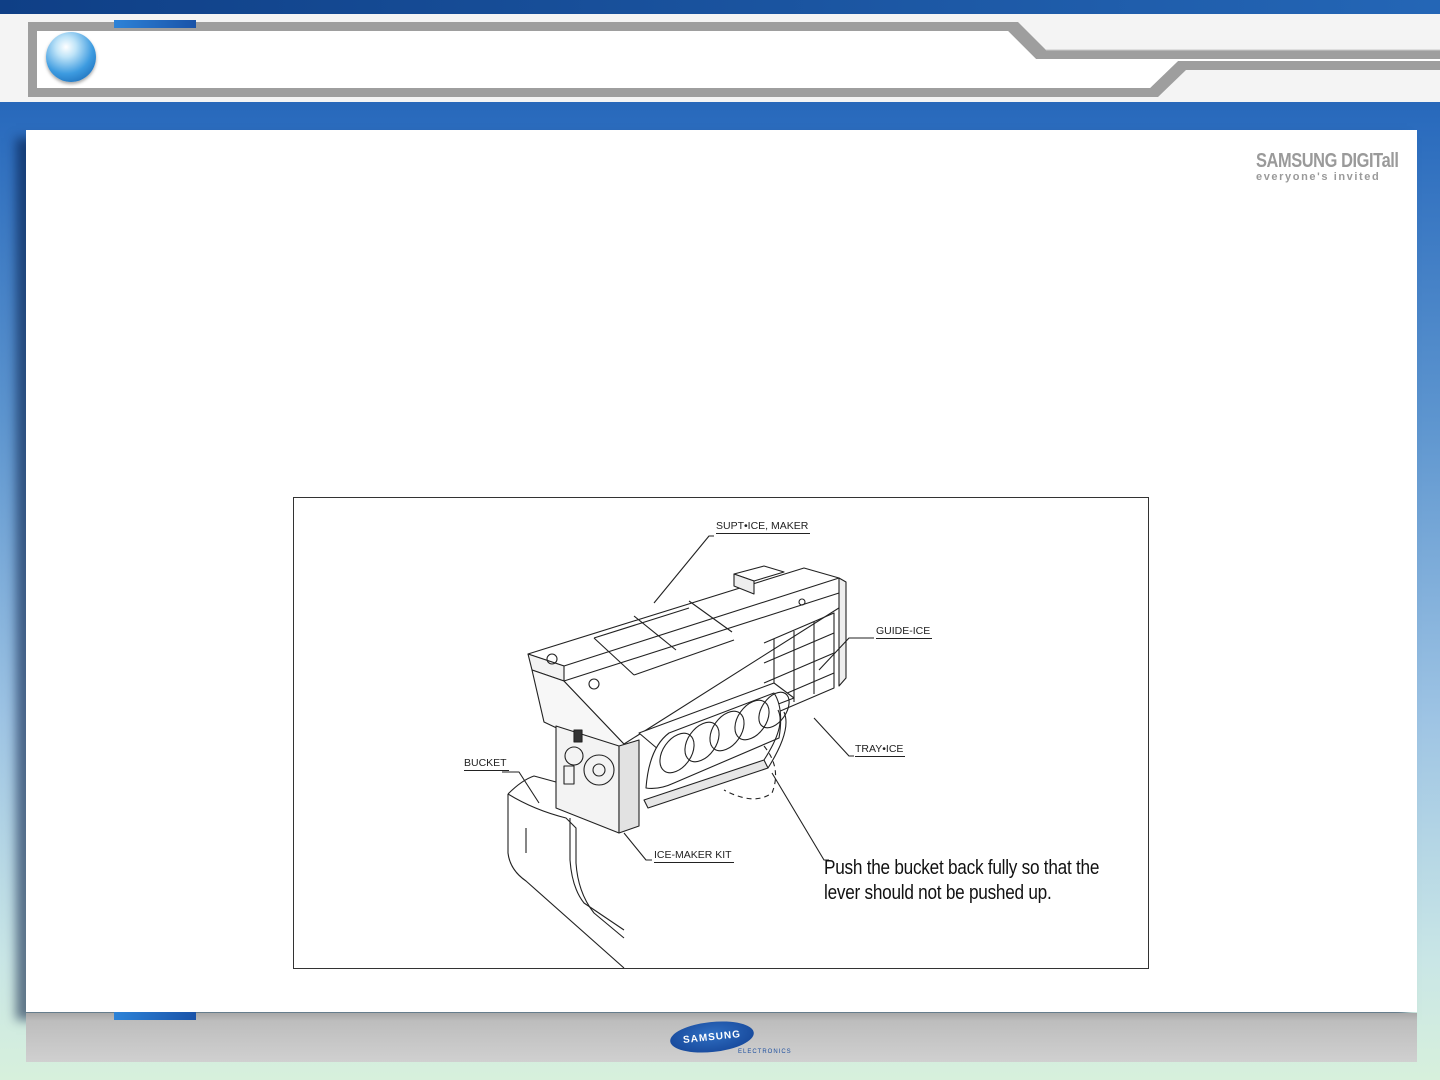 The height and width of the screenshot is (1080, 1440). What do you see at coordinates (720, 7) in the screenshot?
I see `top-blue-bar` at bounding box center [720, 7].